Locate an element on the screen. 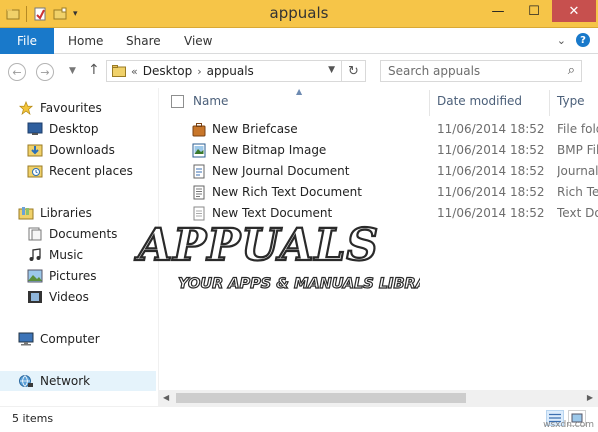 The width and height of the screenshot is (598, 432). libraries-icon is located at coordinates (26, 213).